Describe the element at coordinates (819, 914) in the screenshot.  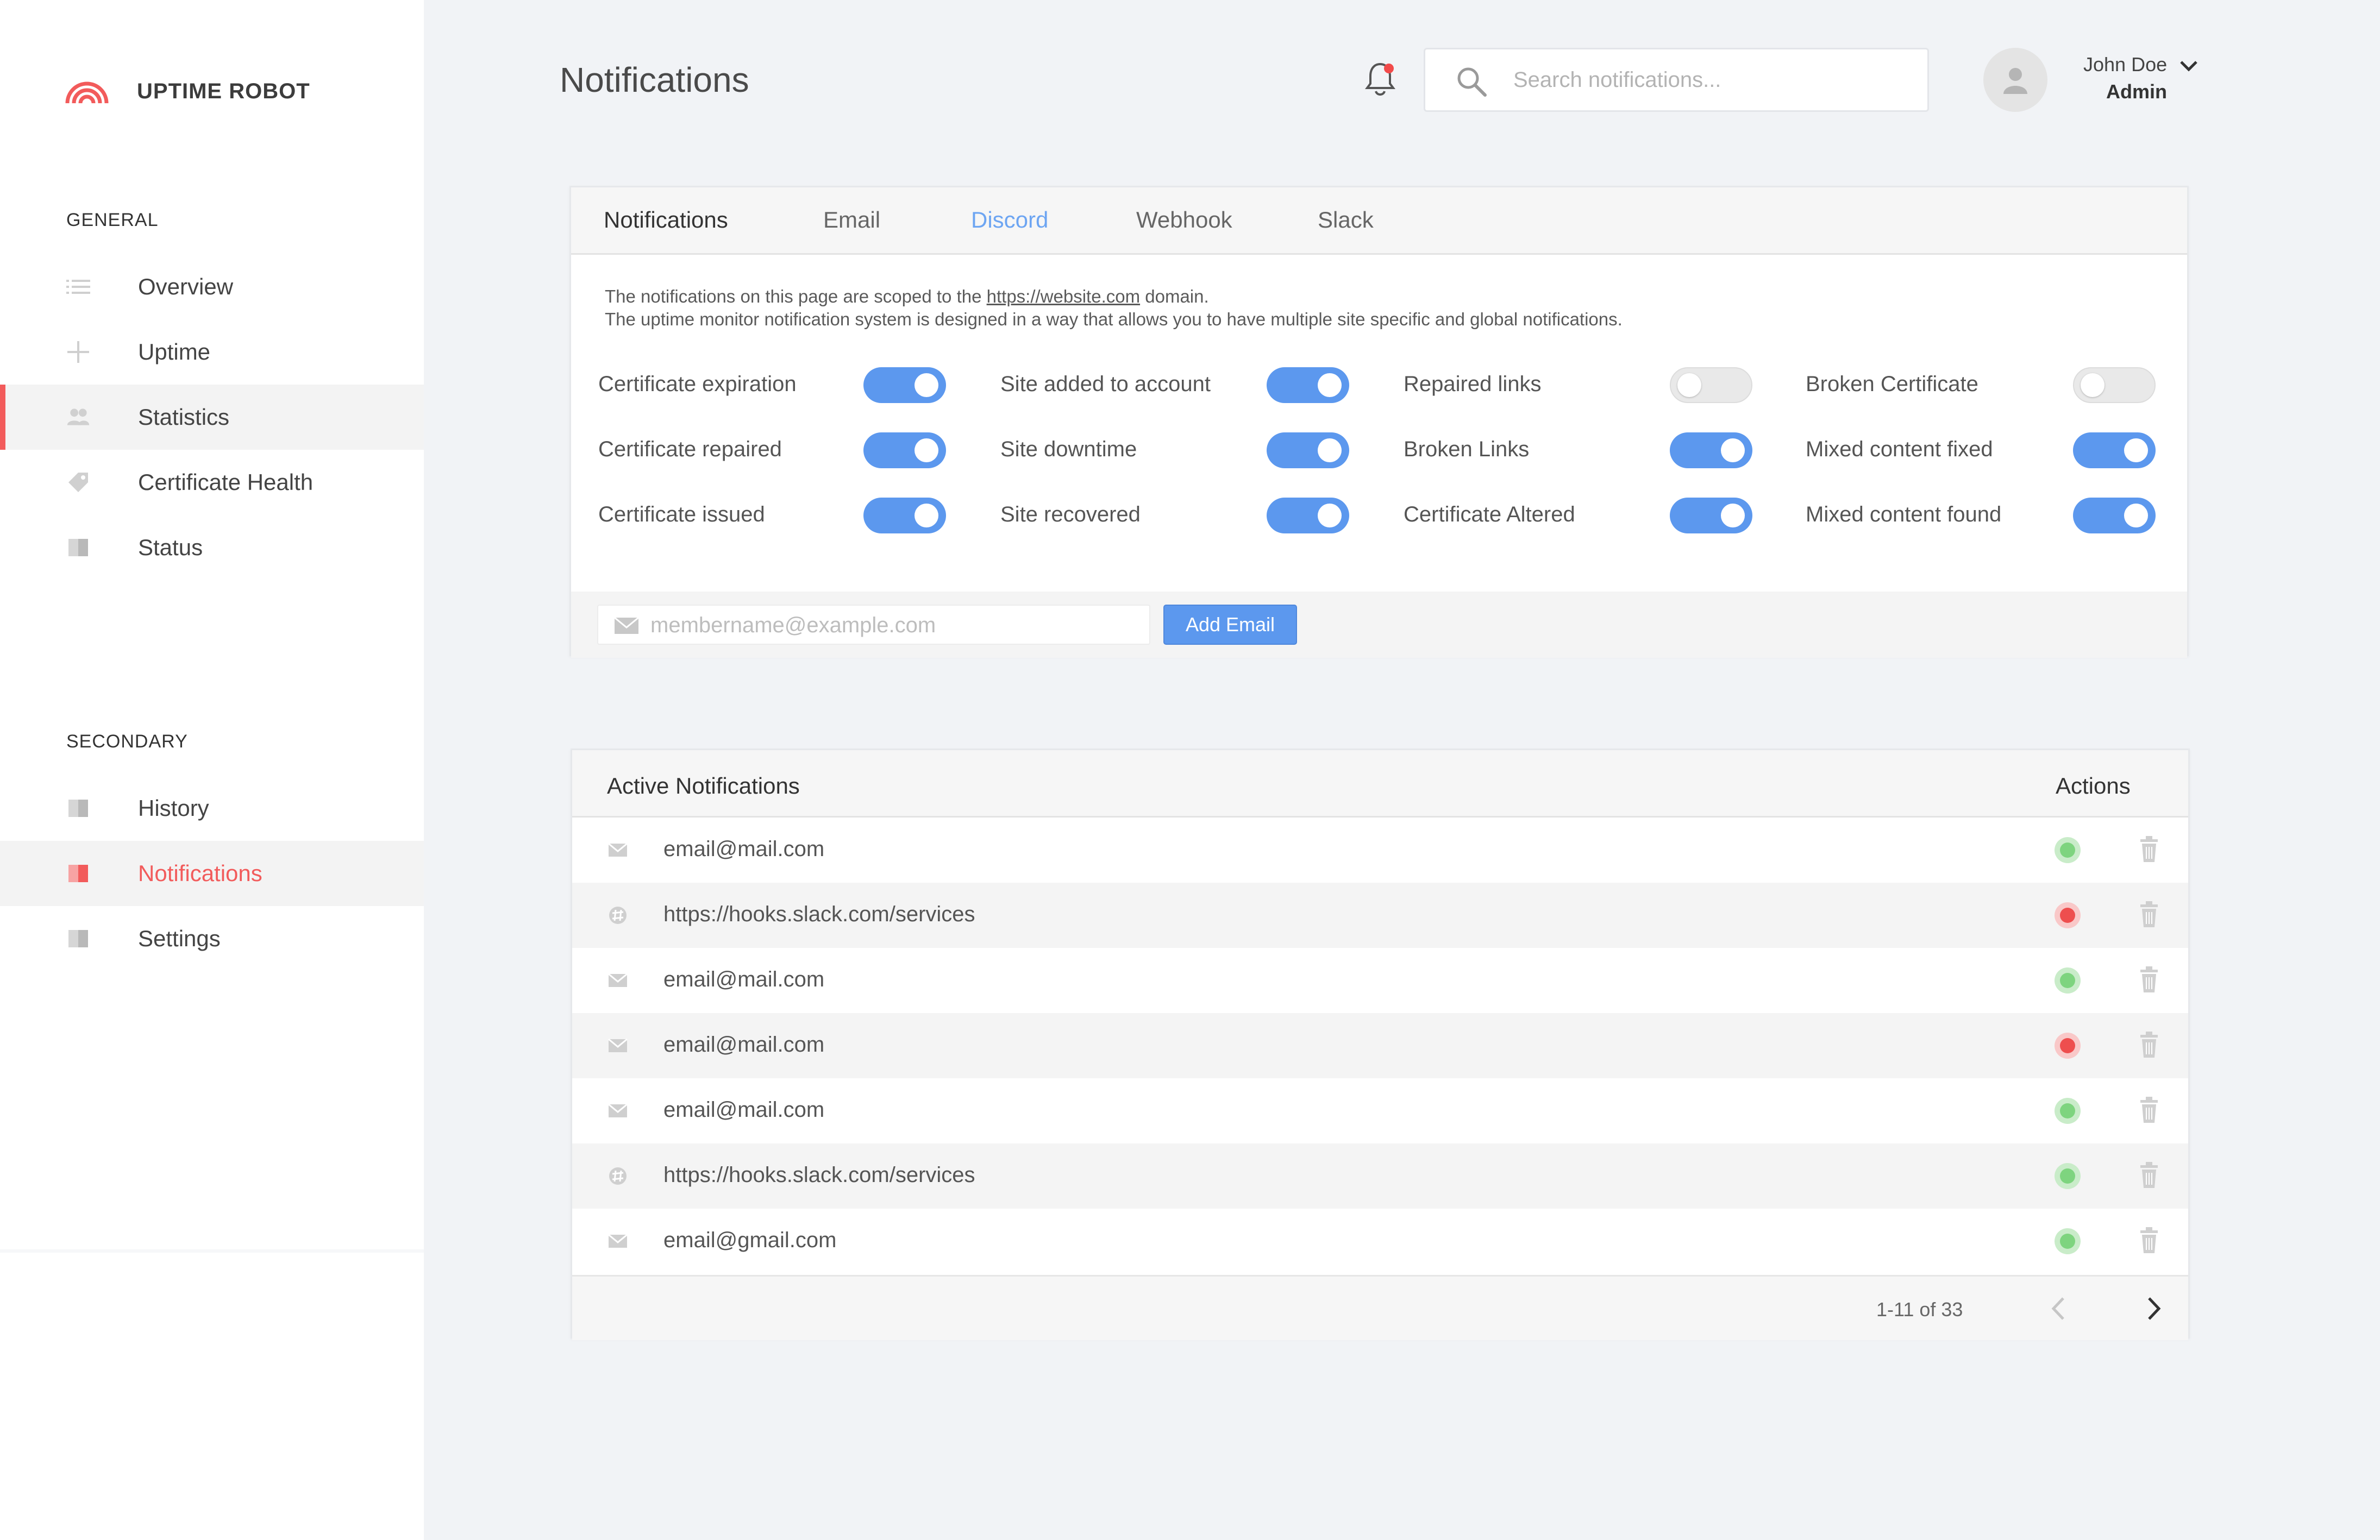
I see `notification-target: https://hooks.slack.com/services` at that location.